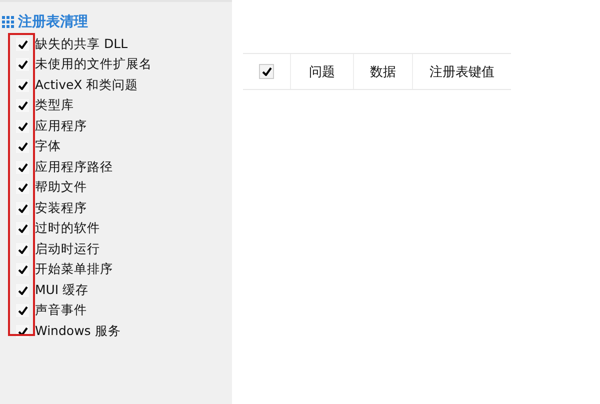 The width and height of the screenshot is (600, 404). Describe the element at coordinates (62, 290) in the screenshot. I see `checkbox-label: MUI 缓存` at that location.